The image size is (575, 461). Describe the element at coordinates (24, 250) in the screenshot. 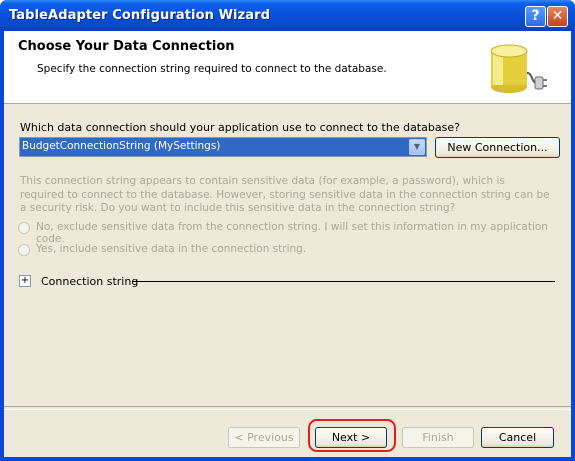

I see `include-sensitive-radio` at that location.